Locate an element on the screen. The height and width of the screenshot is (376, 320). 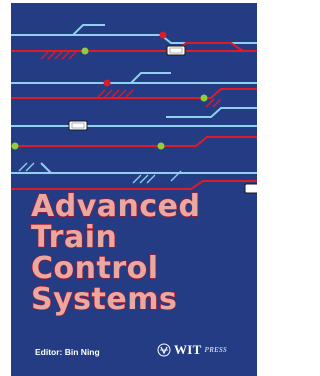
title-line-4: Systems is located at coordinates (104, 299).